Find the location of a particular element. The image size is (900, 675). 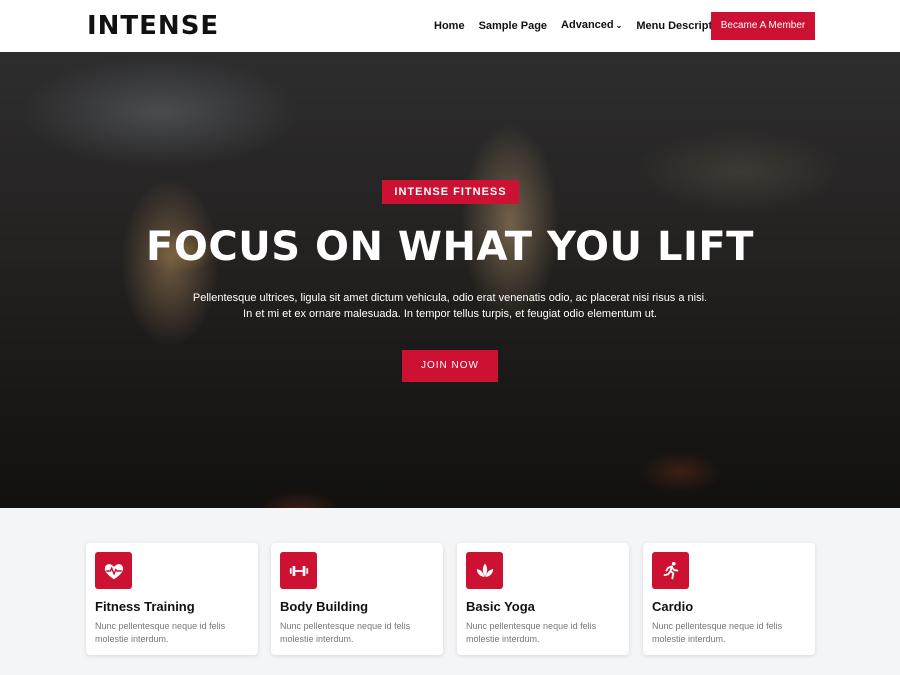

nav-advanced: Advanced ⌄ is located at coordinates (591, 25).